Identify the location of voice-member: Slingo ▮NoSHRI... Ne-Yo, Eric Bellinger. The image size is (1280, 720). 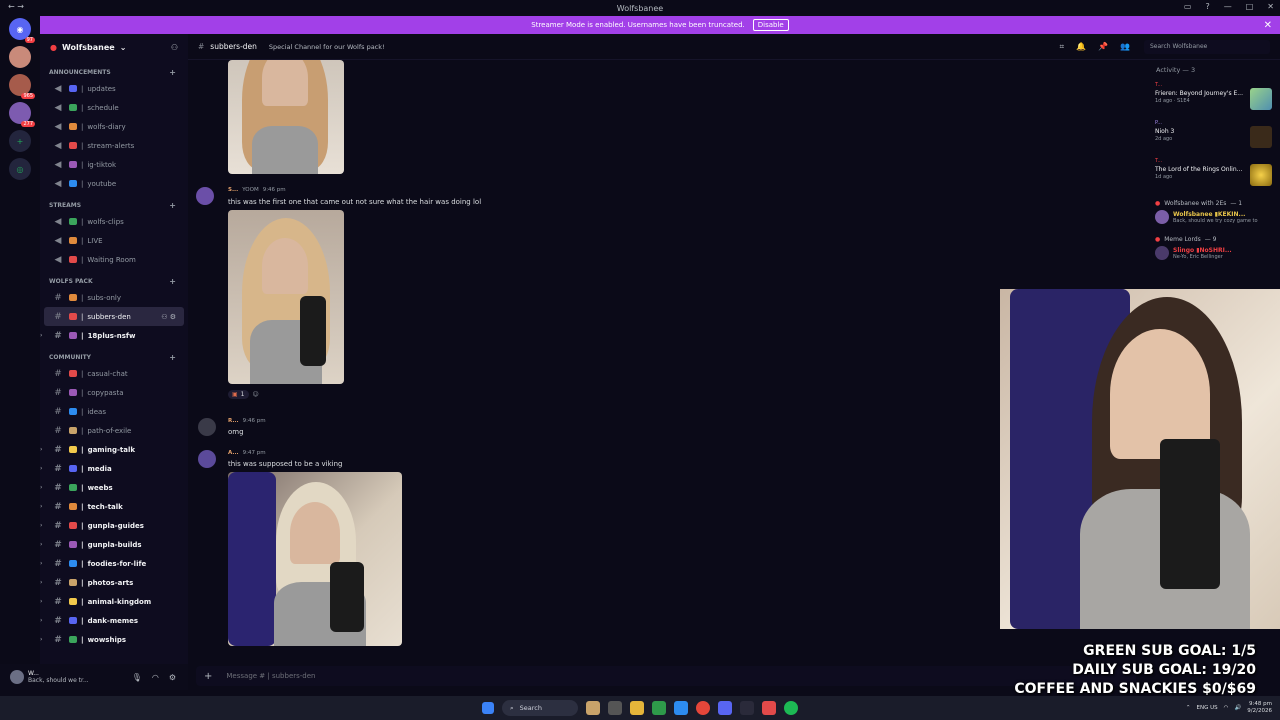
(1215, 253).